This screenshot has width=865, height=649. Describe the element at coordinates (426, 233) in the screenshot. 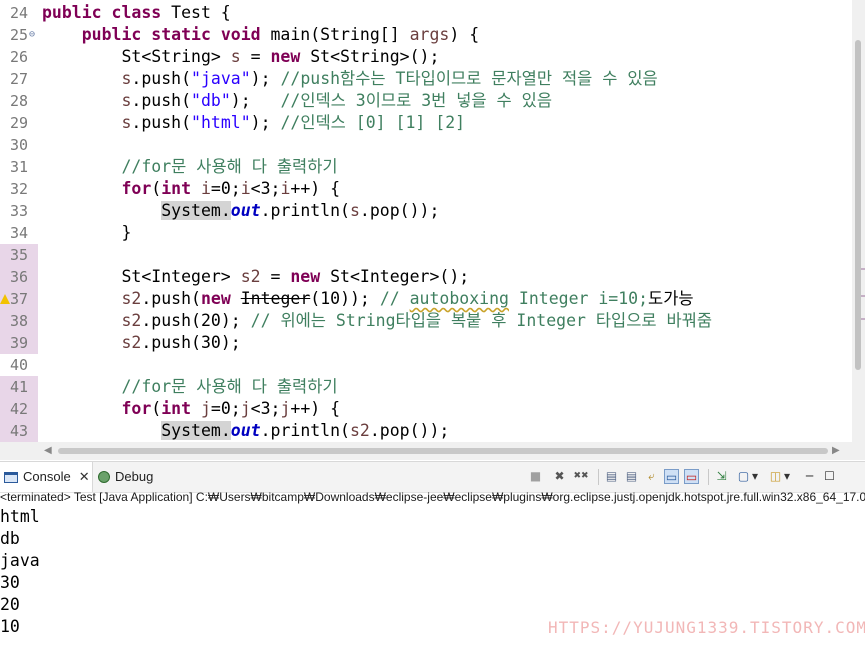

I see `code-line: 34 }` at that location.